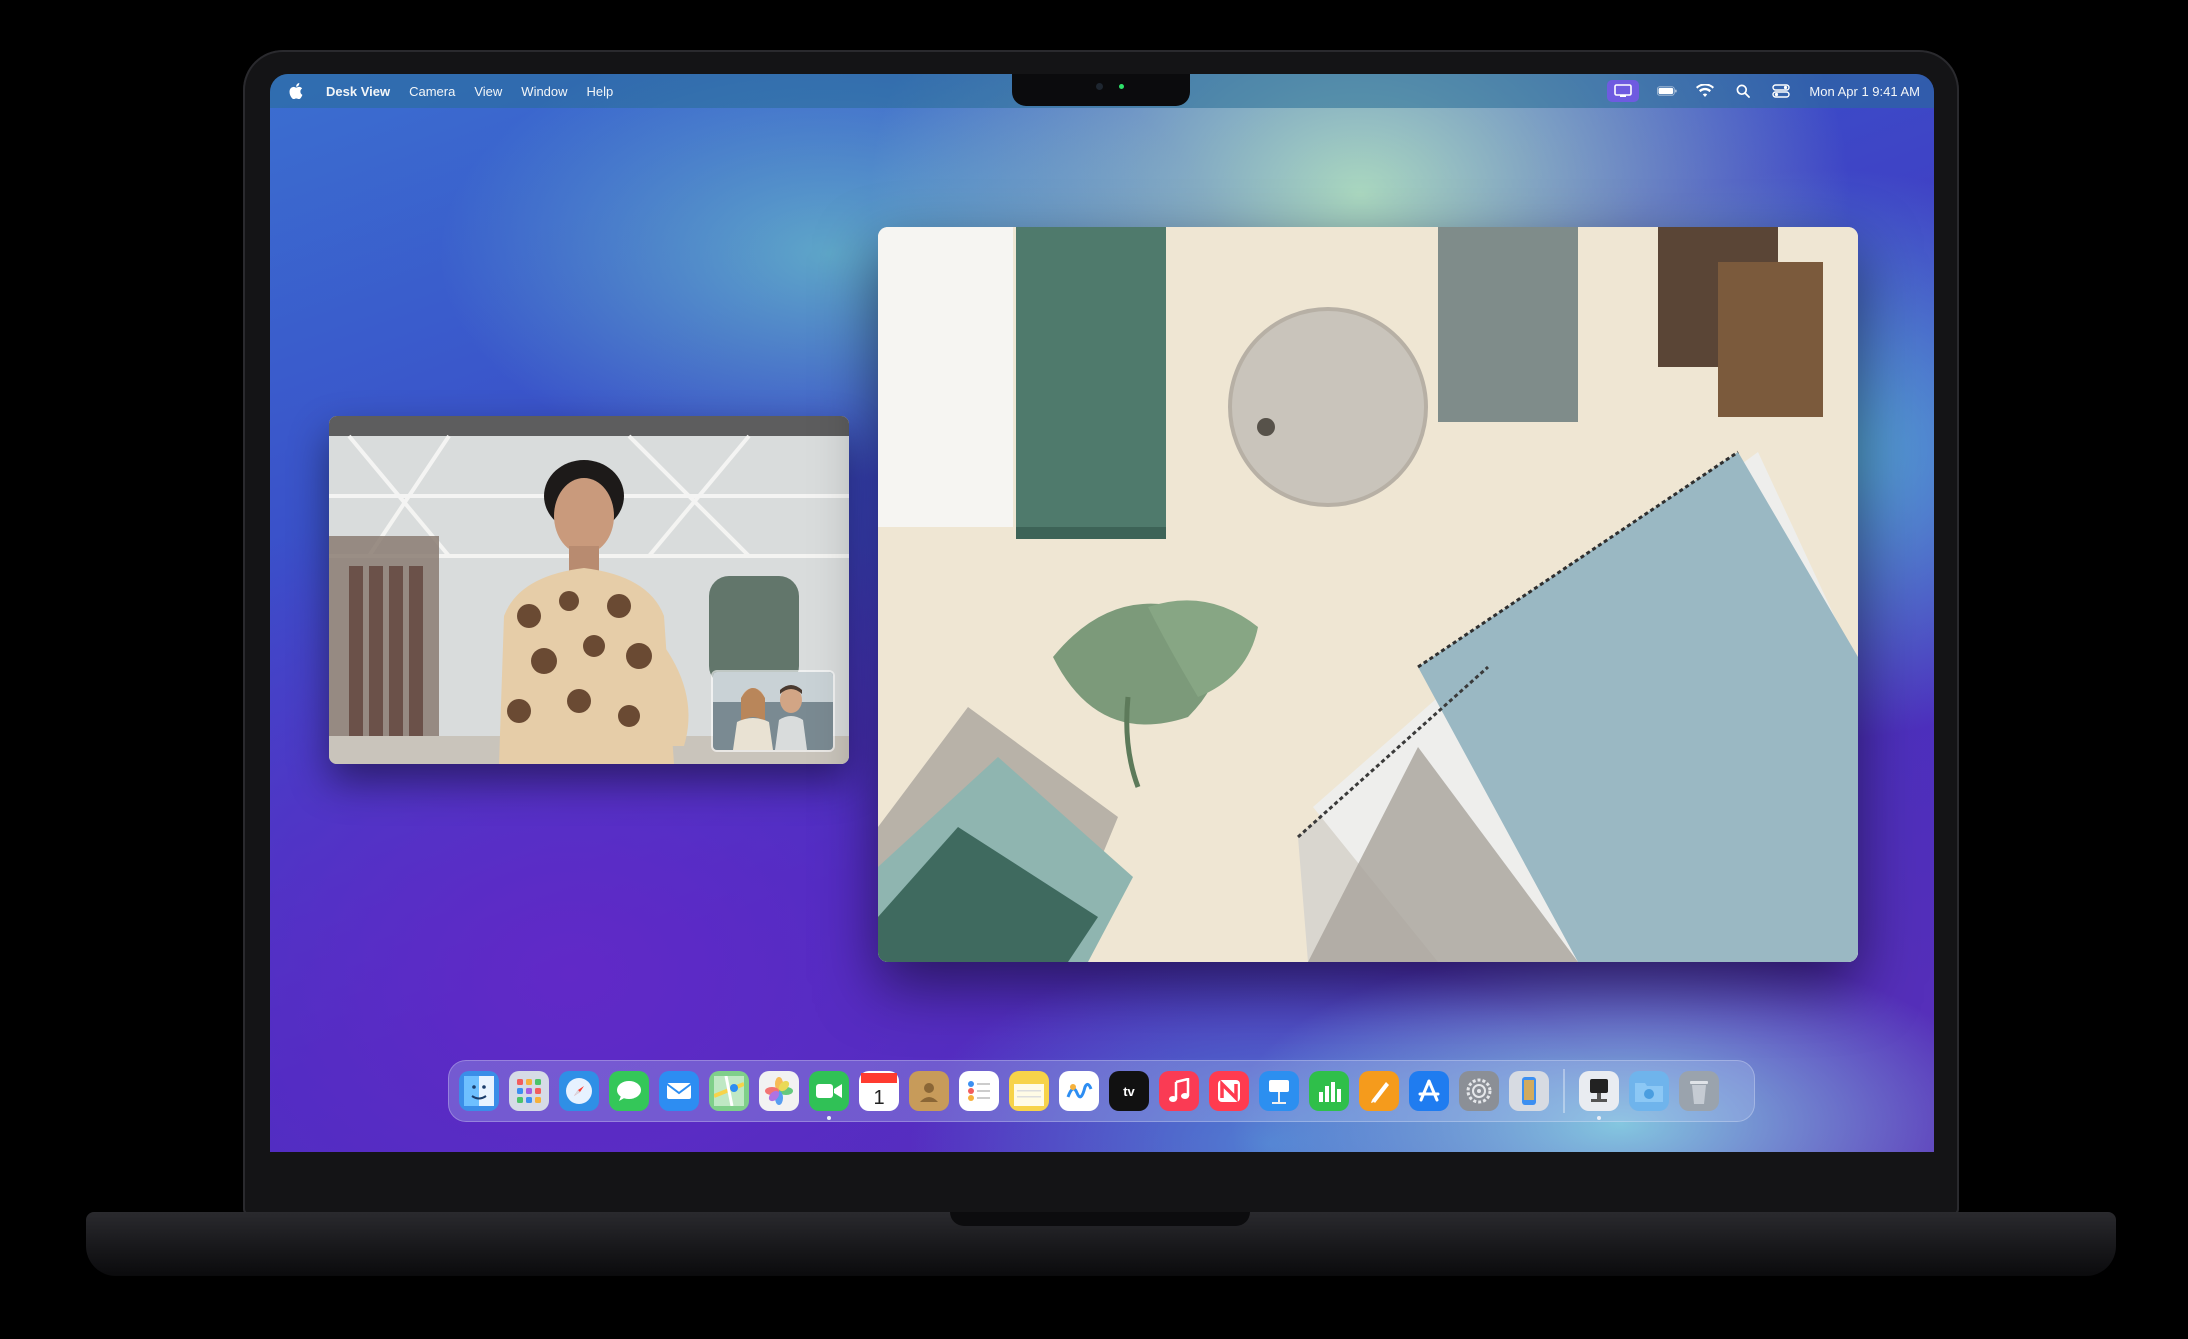 This screenshot has width=2188, height=1339. I want to click on facetime-self-view, so click(773, 711).